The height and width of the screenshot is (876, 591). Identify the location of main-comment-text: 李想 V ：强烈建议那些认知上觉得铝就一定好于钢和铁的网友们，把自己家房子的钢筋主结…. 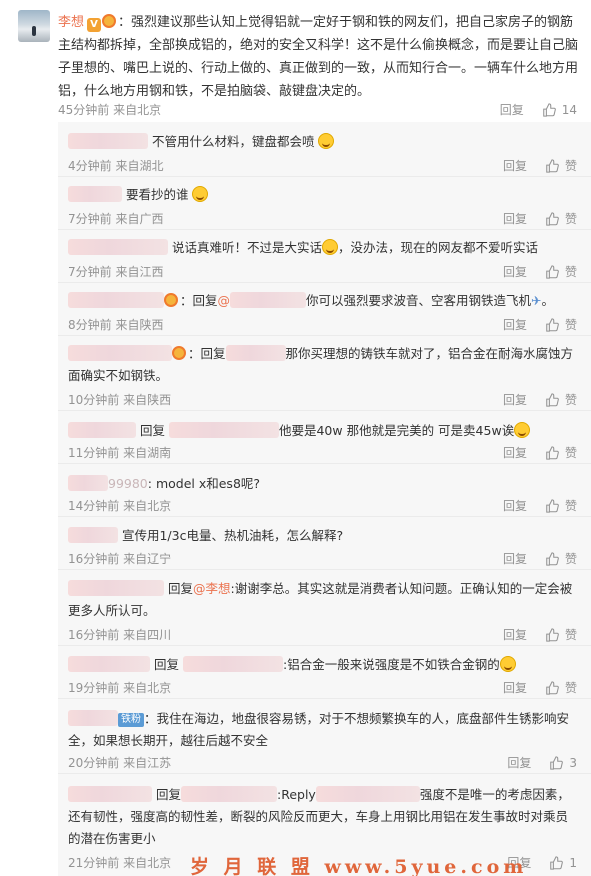
(319, 57).